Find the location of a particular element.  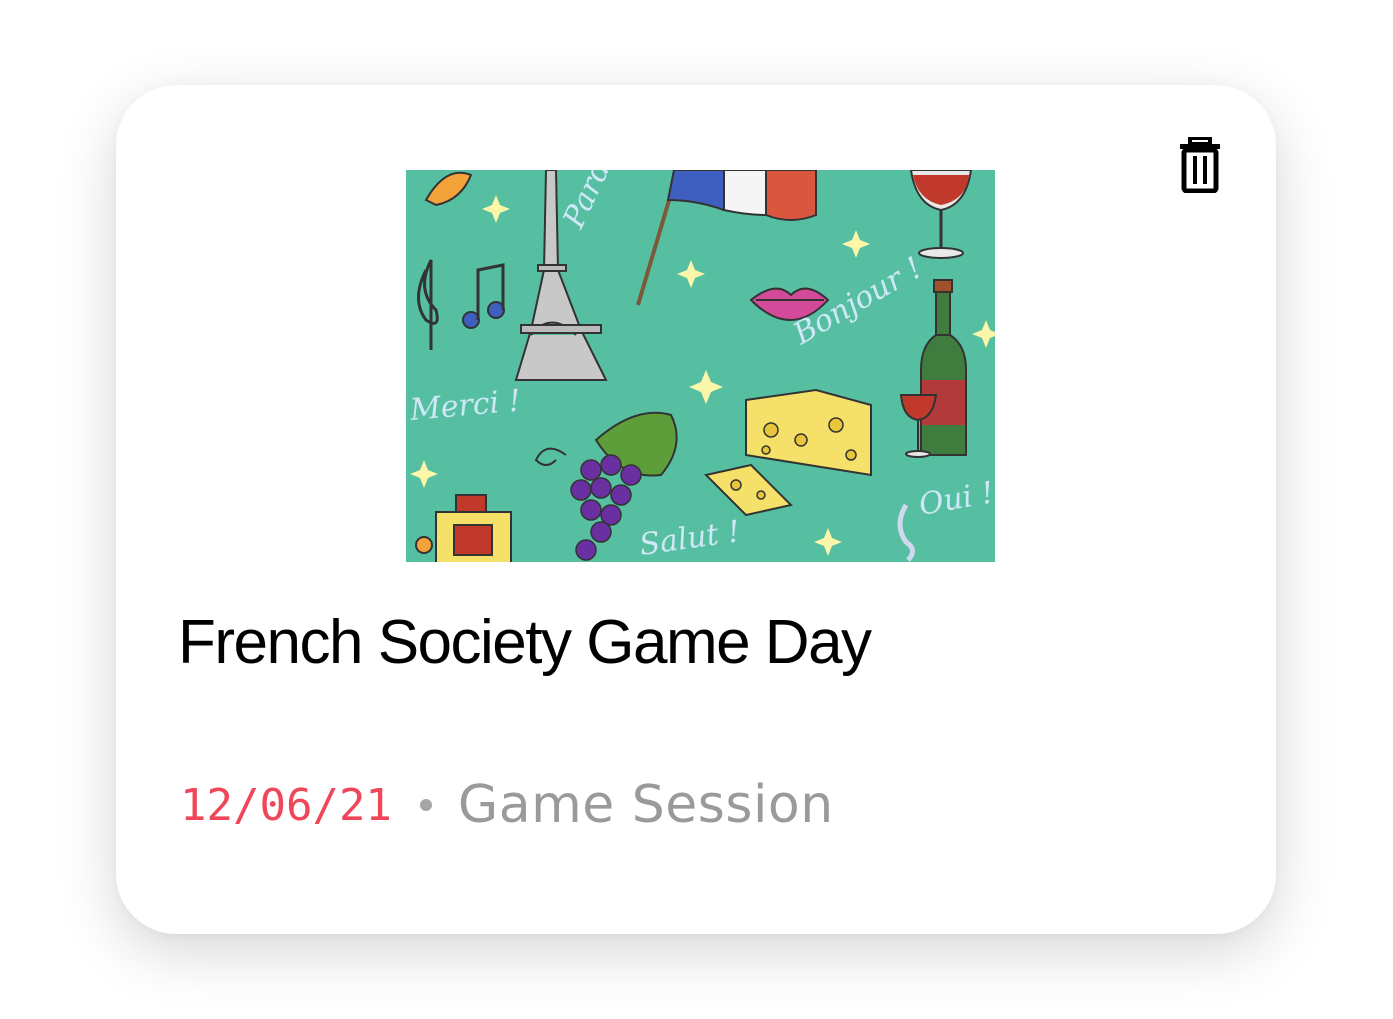

separator-dot is located at coordinates (425, 805).